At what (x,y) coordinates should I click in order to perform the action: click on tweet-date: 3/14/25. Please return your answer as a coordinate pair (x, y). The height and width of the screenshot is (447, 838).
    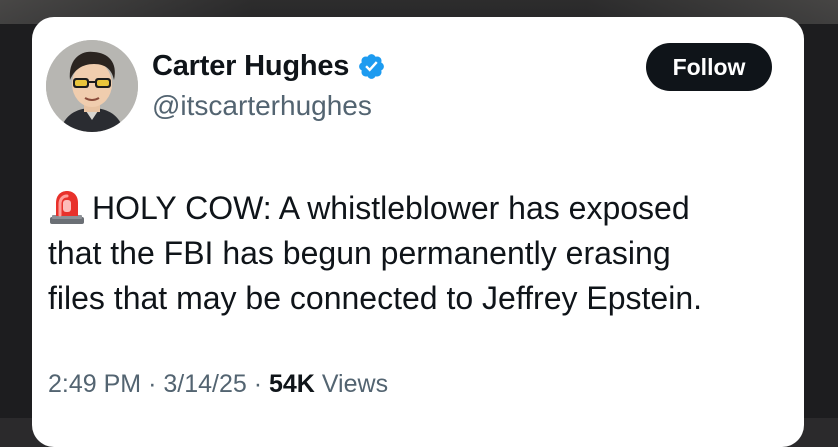
    Looking at the image, I should click on (204, 384).